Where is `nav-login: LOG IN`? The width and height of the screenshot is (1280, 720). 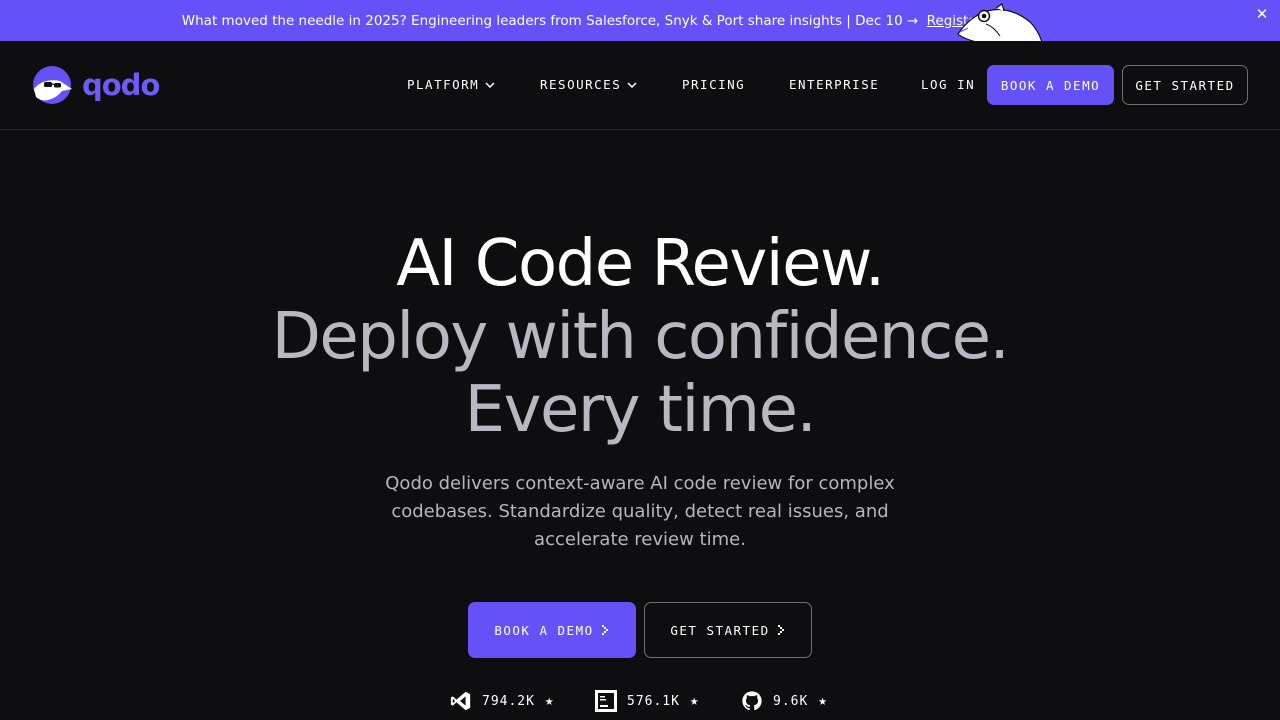
nav-login: LOG IN is located at coordinates (948, 84).